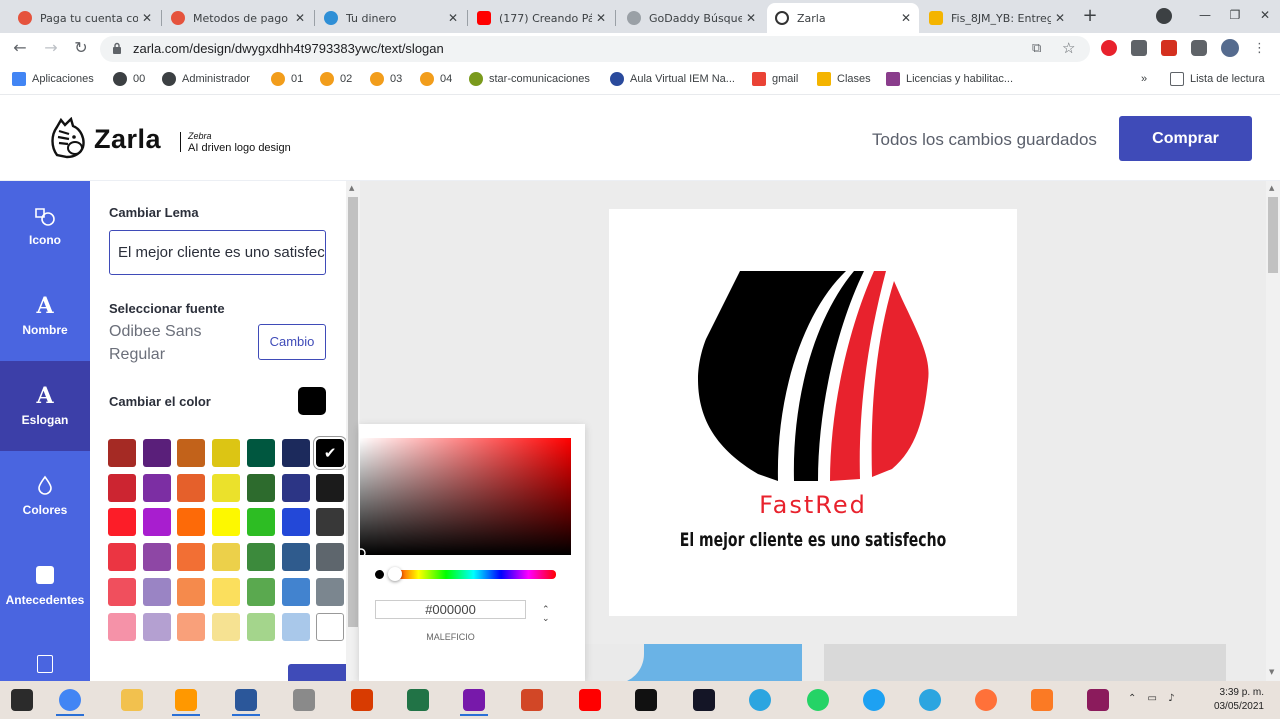 The image size is (1280, 719). Describe the element at coordinates (238, 18) in the screenshot. I see `tab-metodos-de-pago: Metodos de pago ✕` at that location.